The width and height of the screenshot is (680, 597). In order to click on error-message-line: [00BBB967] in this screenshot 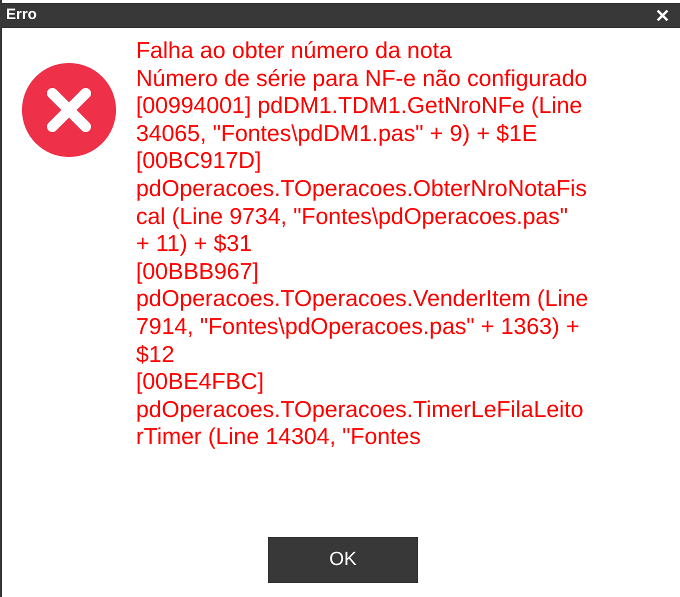, I will do `click(198, 272)`.